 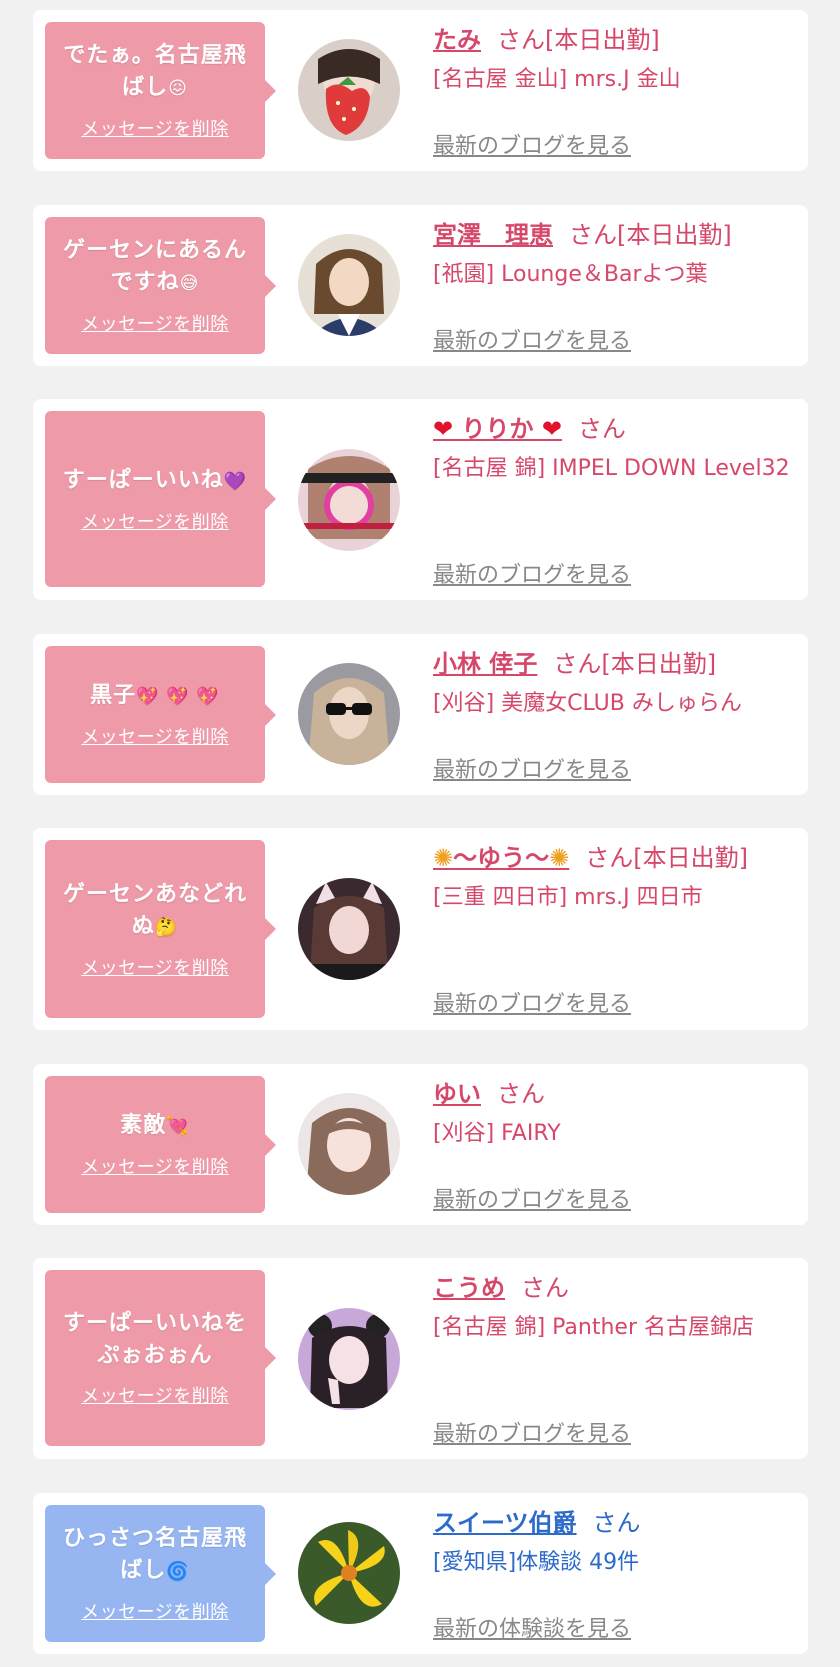 I want to click on shop-label: [三重 四日市] mrs.J 四日市, so click(x=568, y=897).